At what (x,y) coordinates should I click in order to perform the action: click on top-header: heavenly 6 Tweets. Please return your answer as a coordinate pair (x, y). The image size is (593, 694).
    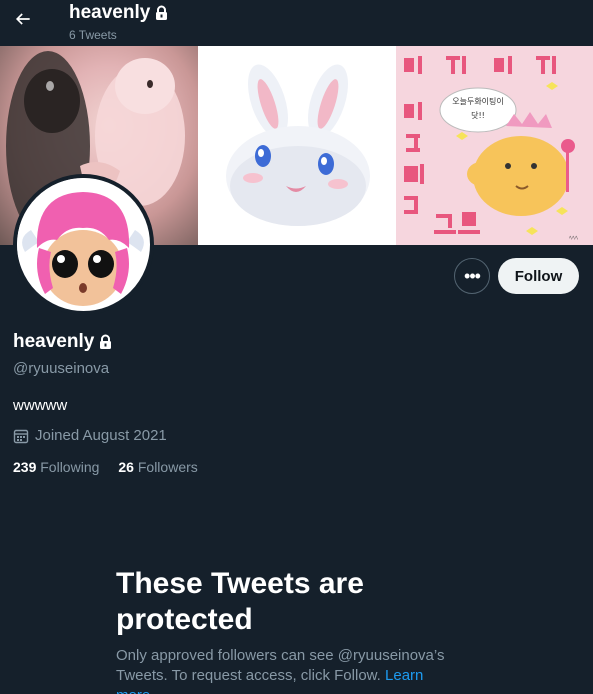
    Looking at the image, I should click on (296, 23).